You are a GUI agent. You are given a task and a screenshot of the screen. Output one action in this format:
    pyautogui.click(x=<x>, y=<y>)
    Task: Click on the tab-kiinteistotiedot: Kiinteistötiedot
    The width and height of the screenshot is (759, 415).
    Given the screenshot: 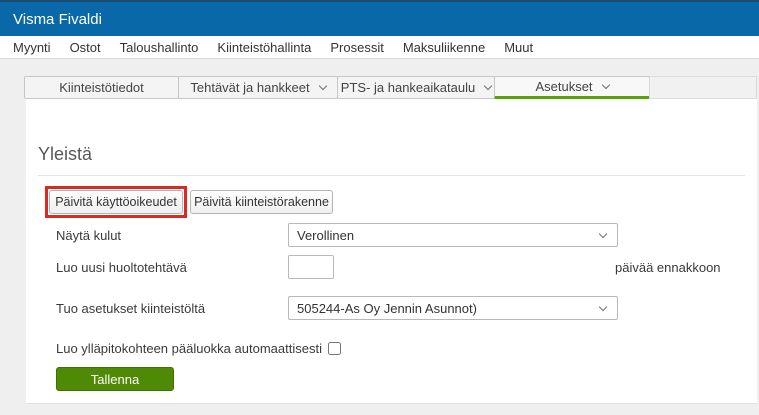 What is the action you would take?
    pyautogui.click(x=101, y=87)
    